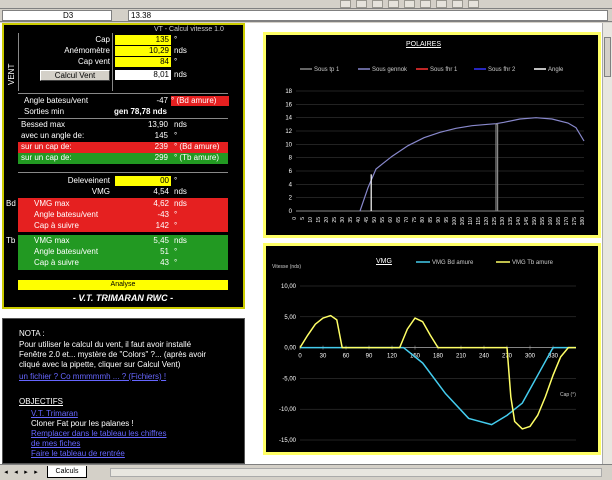 The image size is (612, 480). Describe the element at coordinates (180, 203) in the screenshot. I see `bd-vmg-unit: nds` at that location.